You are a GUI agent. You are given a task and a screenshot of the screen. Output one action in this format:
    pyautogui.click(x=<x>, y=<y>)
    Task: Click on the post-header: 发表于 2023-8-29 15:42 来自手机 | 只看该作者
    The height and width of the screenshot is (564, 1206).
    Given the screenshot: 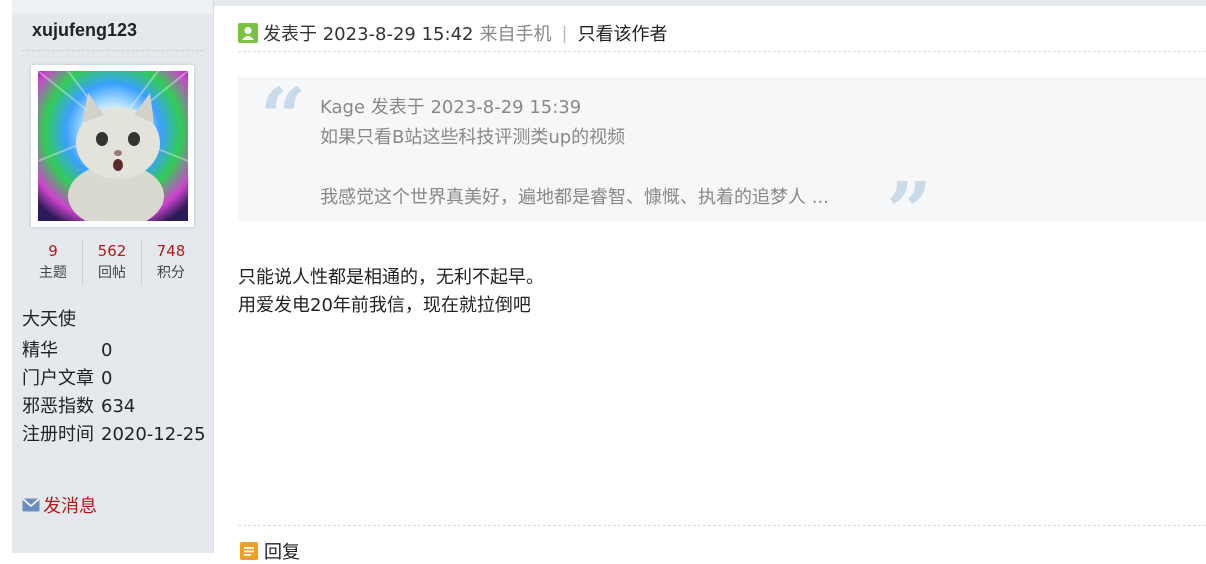 What is the action you would take?
    pyautogui.click(x=453, y=33)
    